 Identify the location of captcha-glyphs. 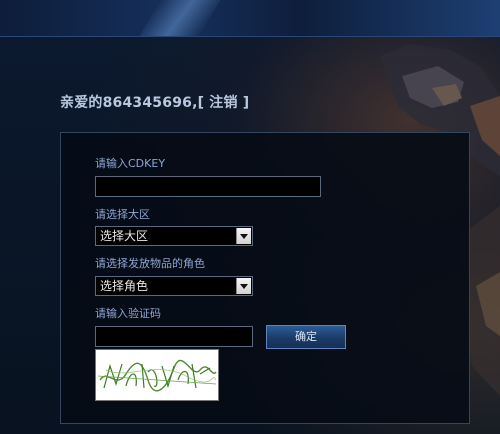
(157, 375).